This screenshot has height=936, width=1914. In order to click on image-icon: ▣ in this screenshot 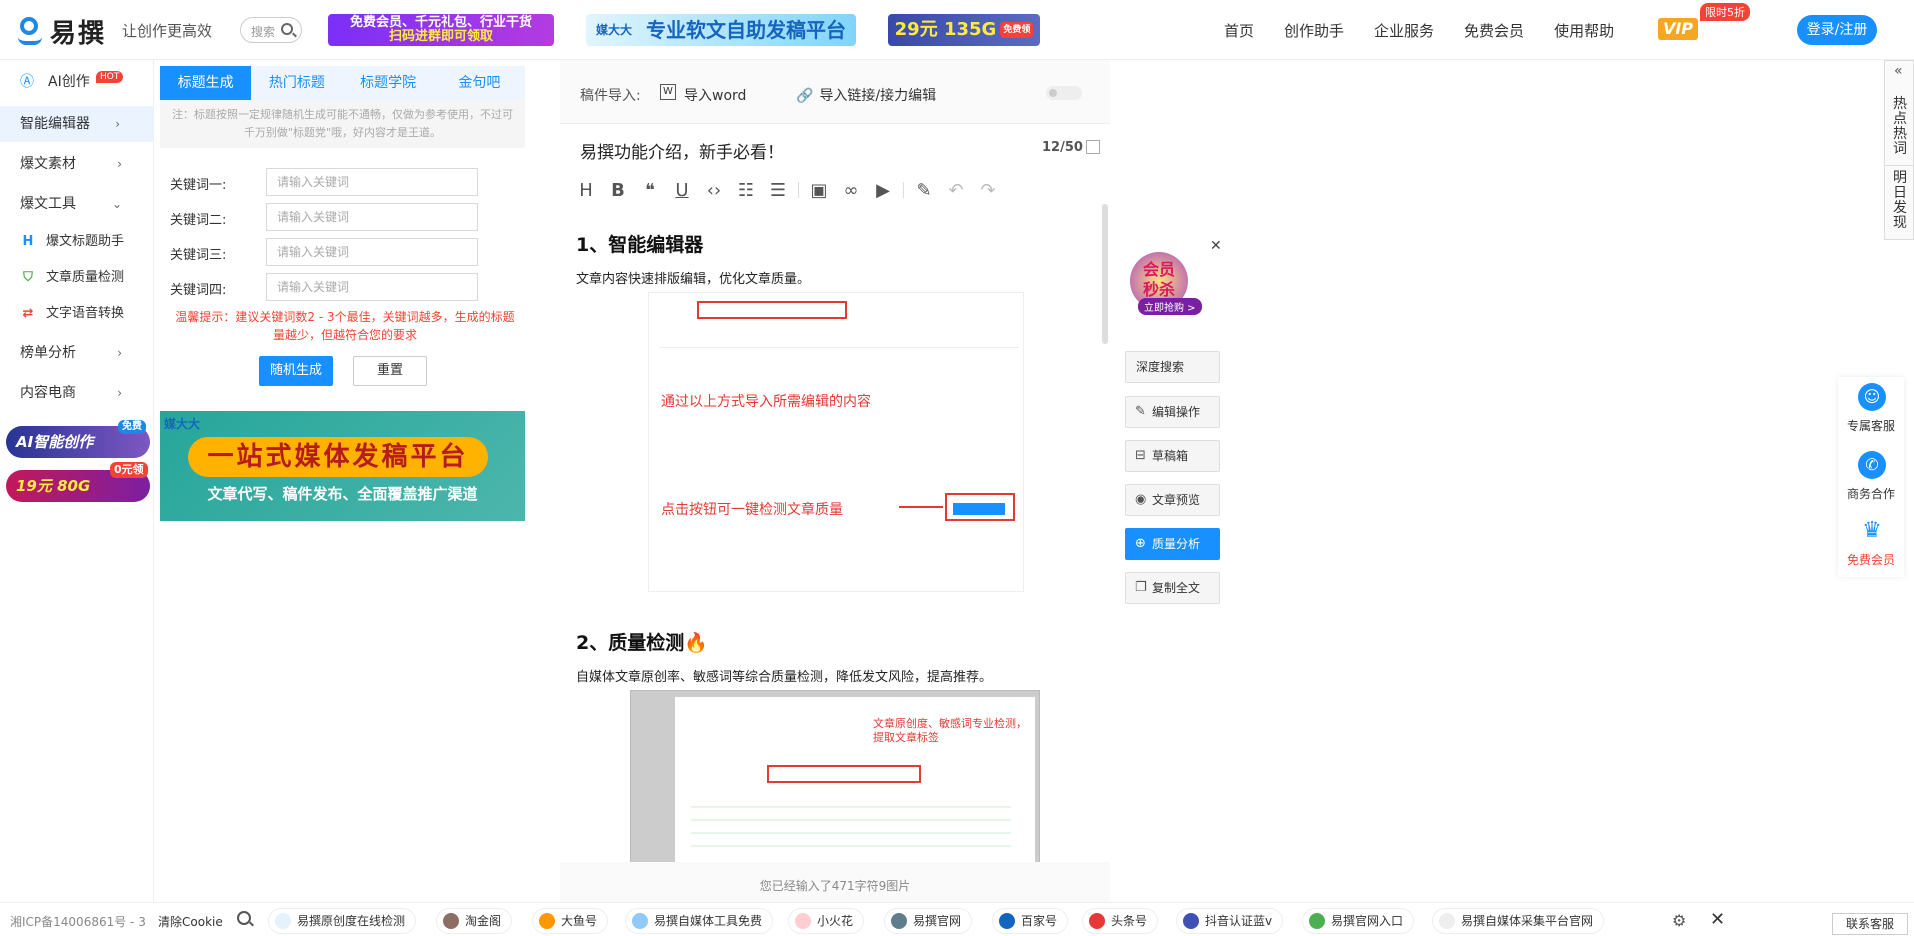, I will do `click(819, 190)`.